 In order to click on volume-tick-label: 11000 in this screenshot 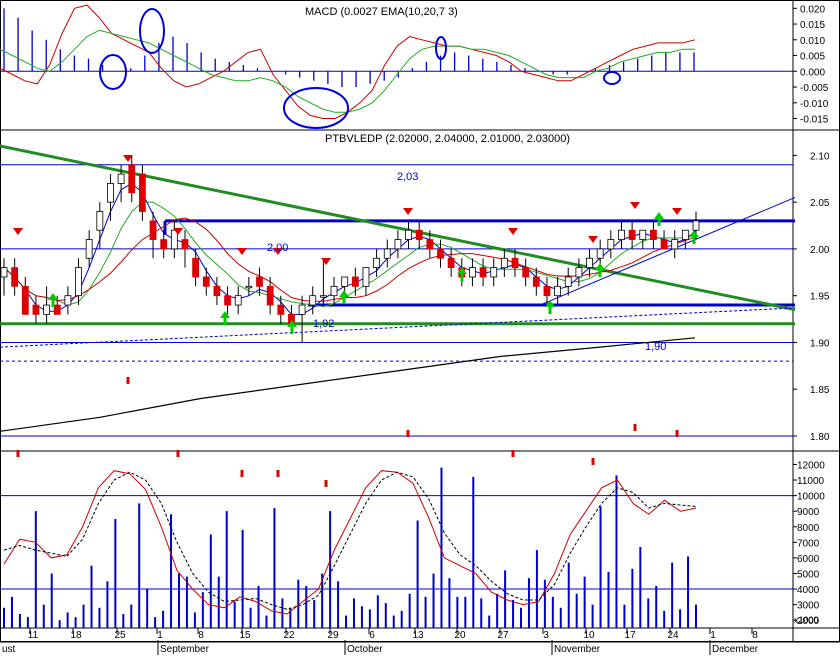, I will do `click(811, 481)`.